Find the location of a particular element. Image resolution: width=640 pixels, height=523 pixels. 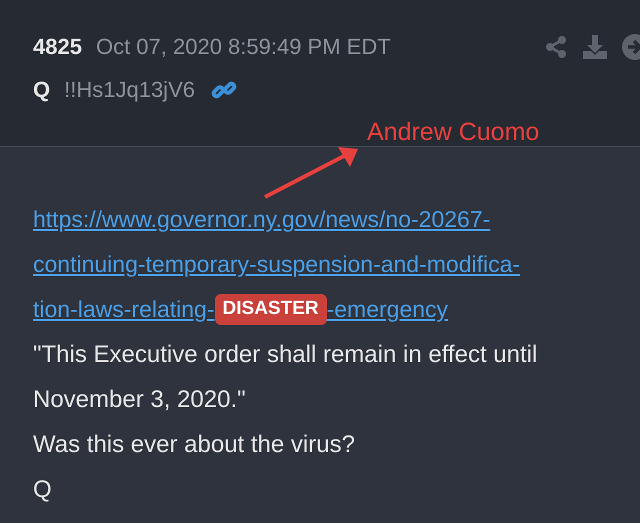

url-link: continuing-temporary-suspension-and-modifica- is located at coordinates (276, 264).